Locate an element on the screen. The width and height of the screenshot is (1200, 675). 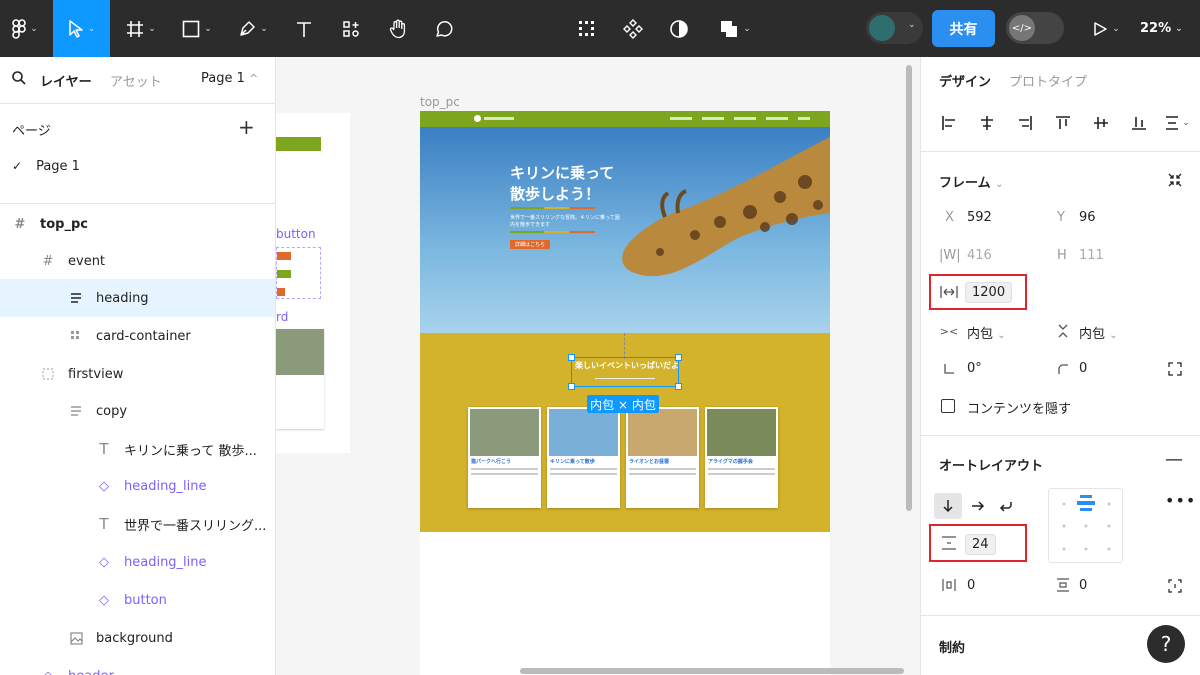
hero-title: キリンに乗って 散歩しよう！ is located at coordinates (562, 183).